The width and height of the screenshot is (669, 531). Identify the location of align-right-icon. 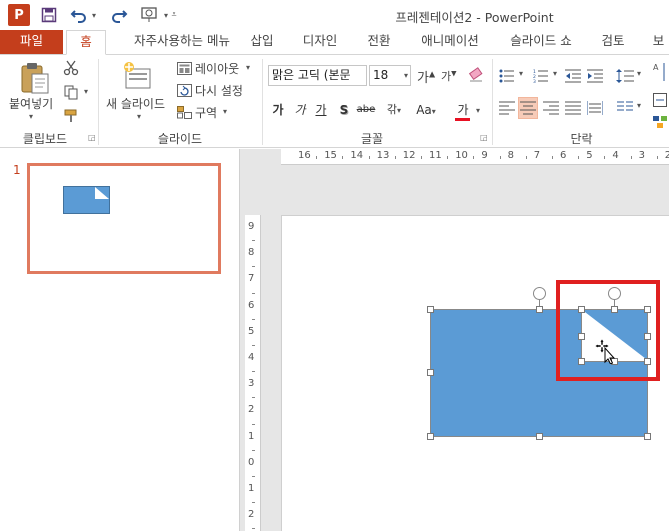
(551, 108).